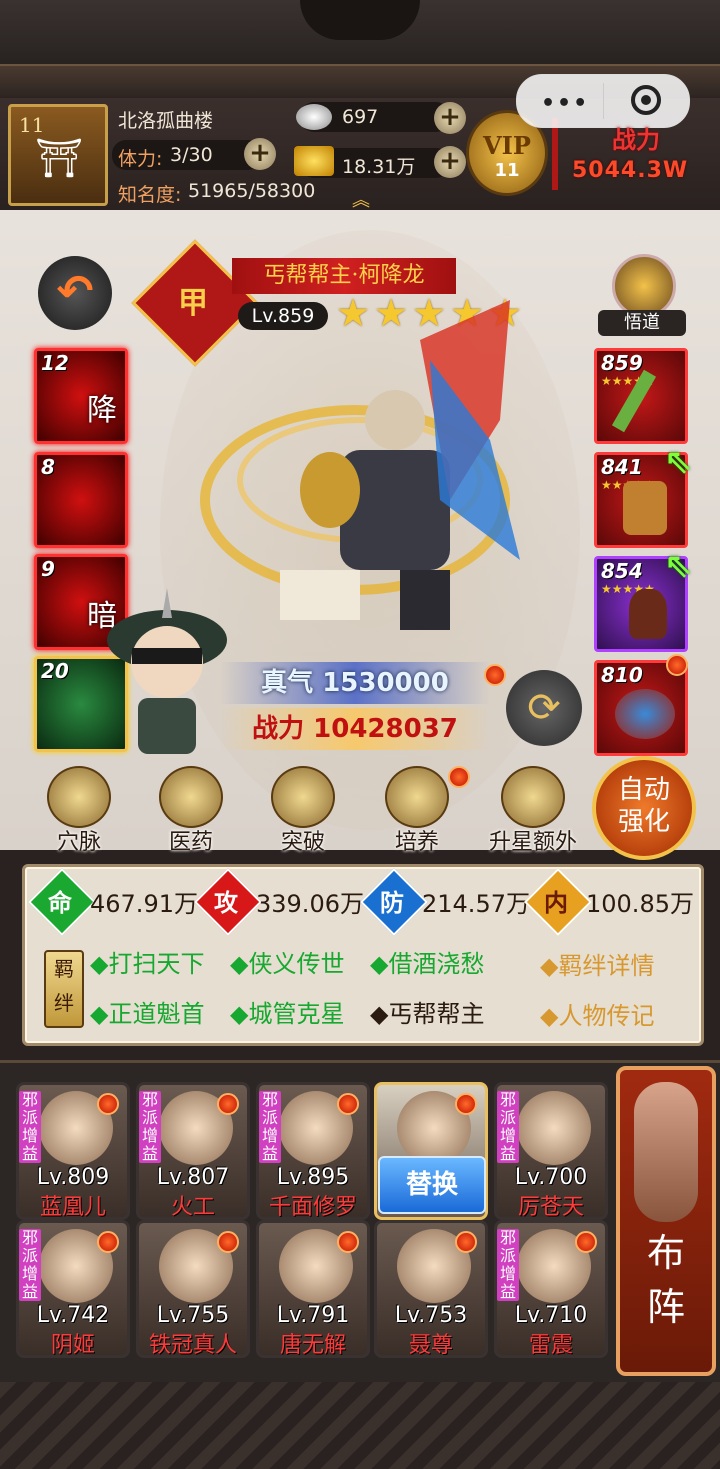 The image size is (720, 1469). What do you see at coordinates (73, 1177) in the screenshot?
I see `roster-level: Lv.809` at bounding box center [73, 1177].